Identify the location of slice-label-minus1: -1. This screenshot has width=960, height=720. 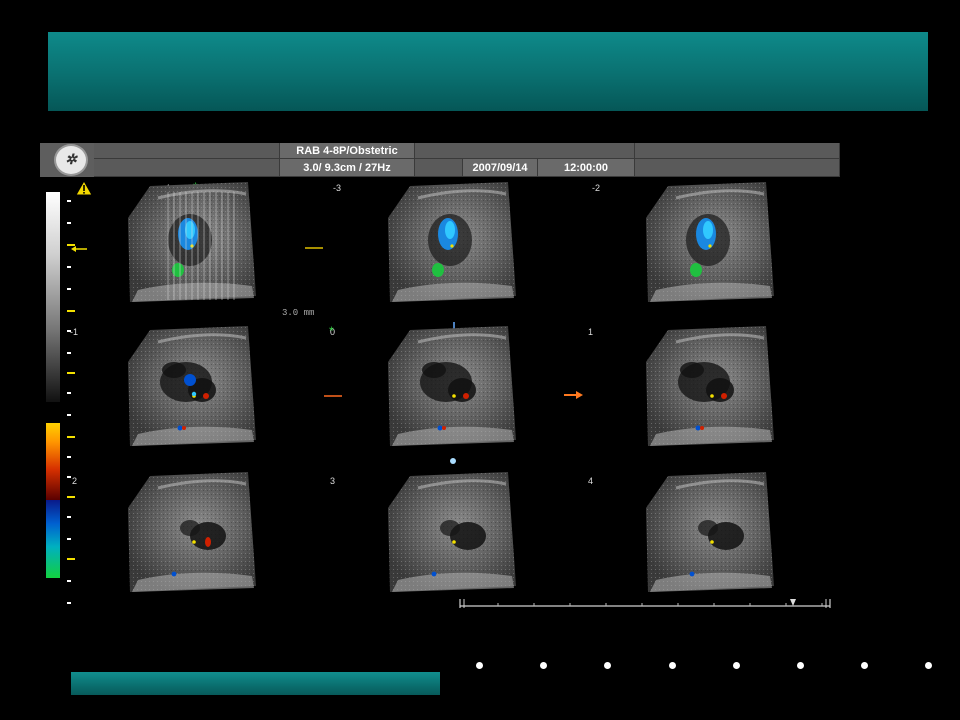
(74, 332).